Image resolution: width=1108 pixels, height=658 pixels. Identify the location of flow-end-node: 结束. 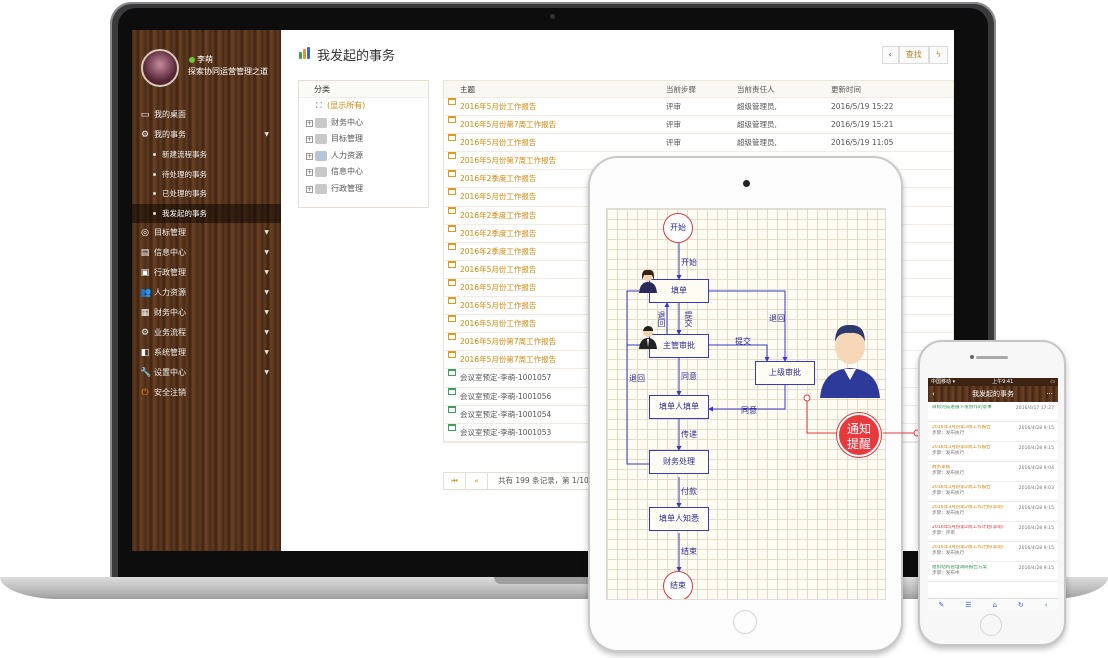
(678, 585).